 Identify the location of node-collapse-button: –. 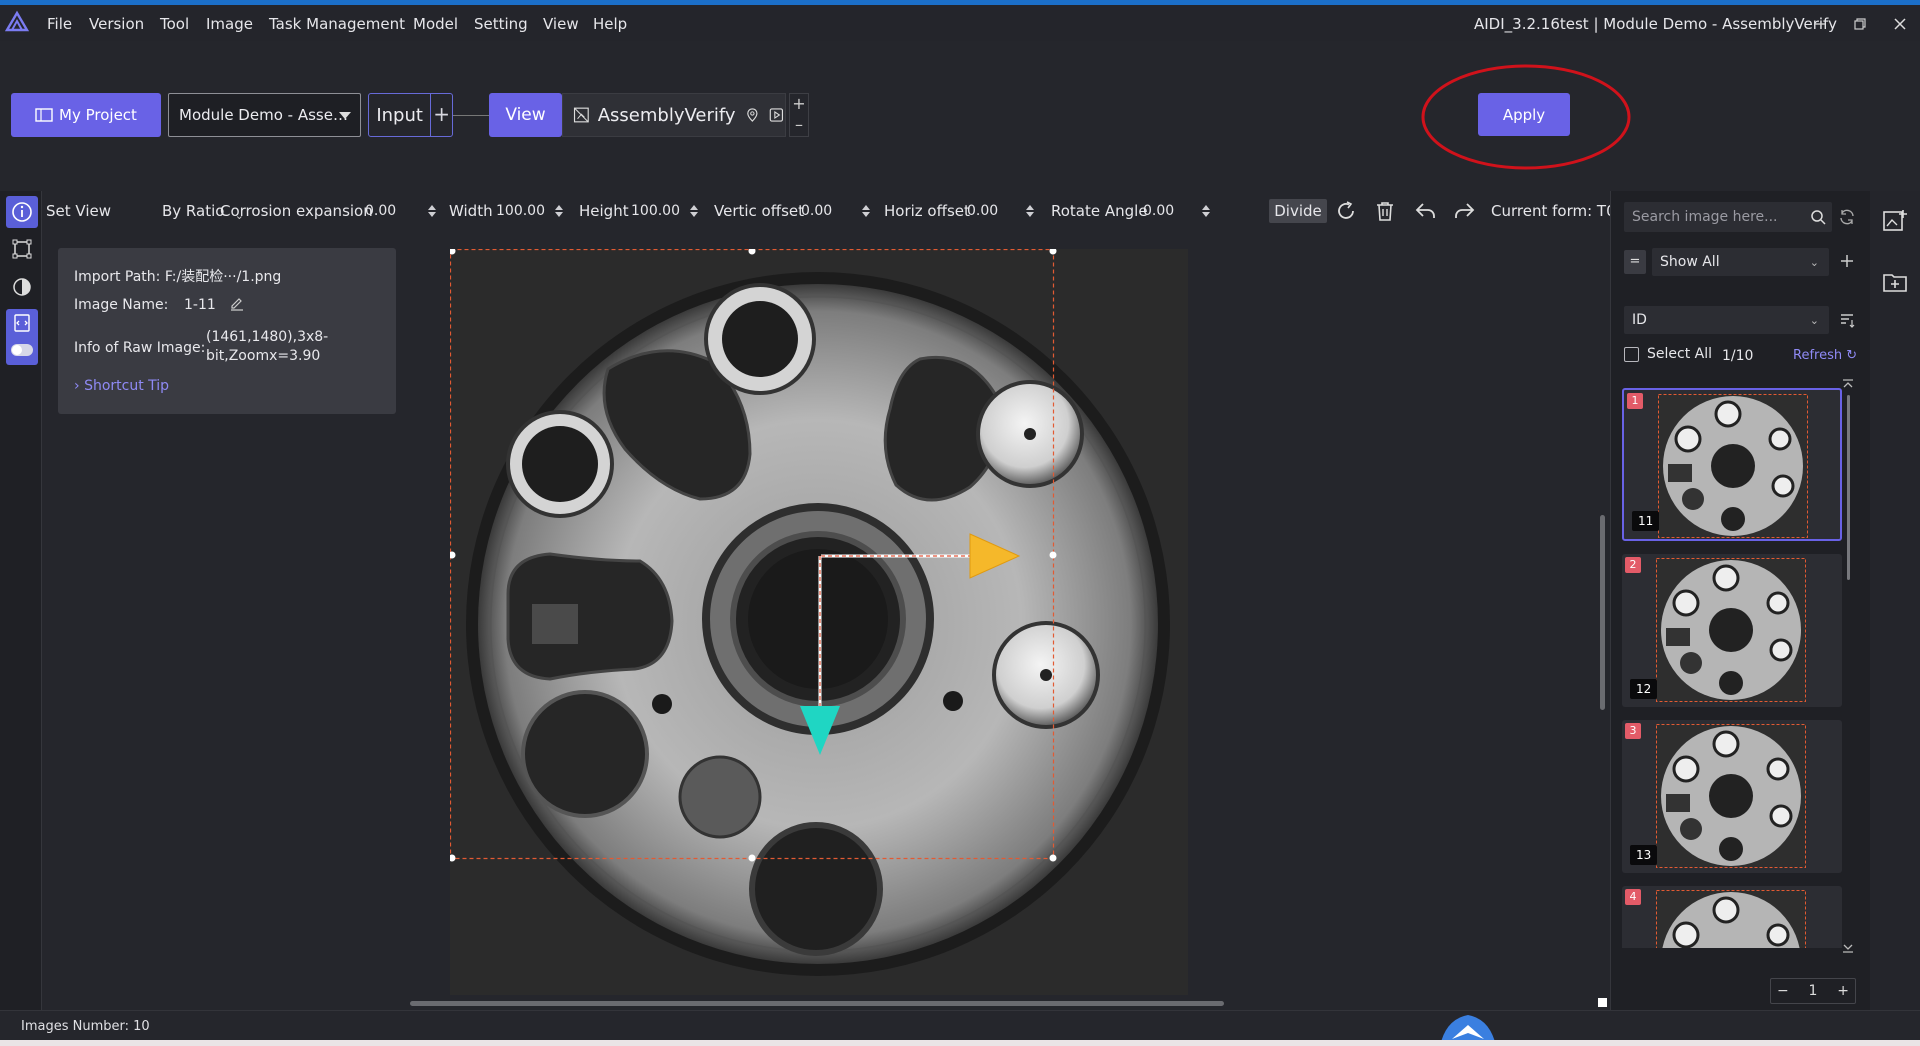
(799, 125).